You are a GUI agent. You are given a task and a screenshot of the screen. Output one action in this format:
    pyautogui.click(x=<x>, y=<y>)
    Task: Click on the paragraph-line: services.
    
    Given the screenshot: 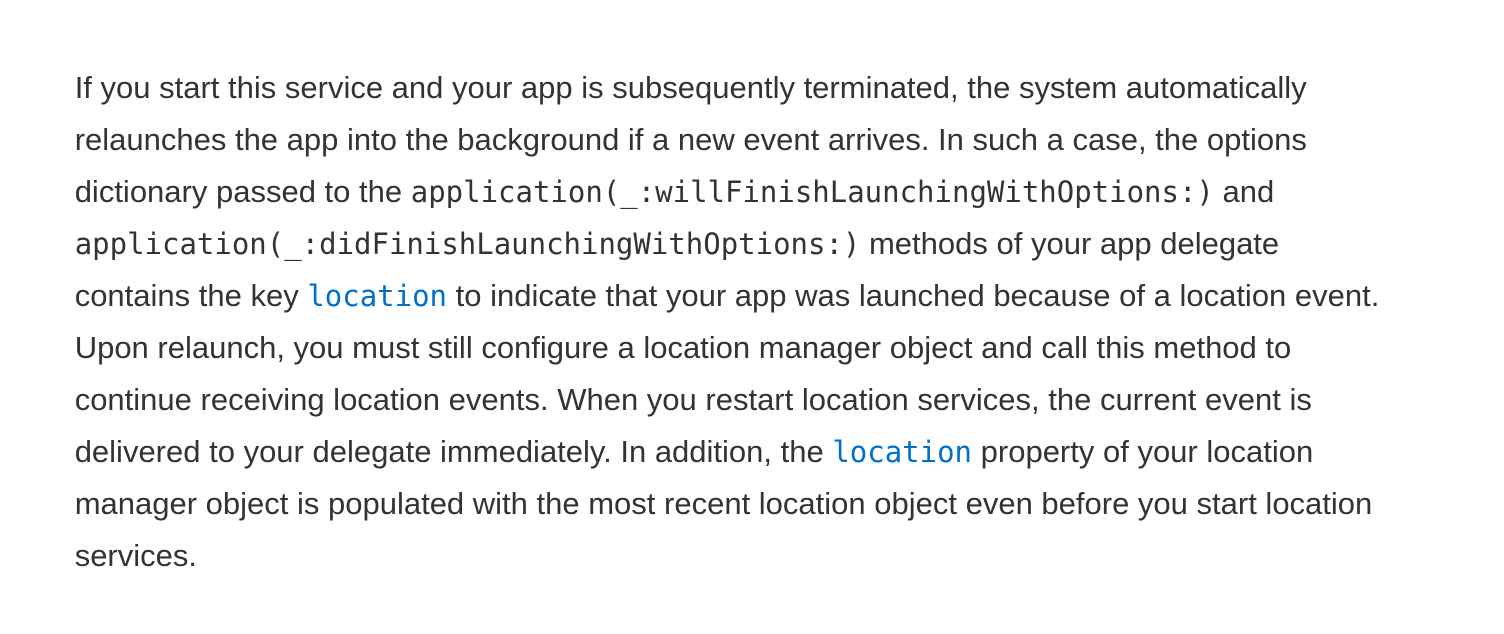 What is the action you would take?
    pyautogui.click(x=110, y=556)
    